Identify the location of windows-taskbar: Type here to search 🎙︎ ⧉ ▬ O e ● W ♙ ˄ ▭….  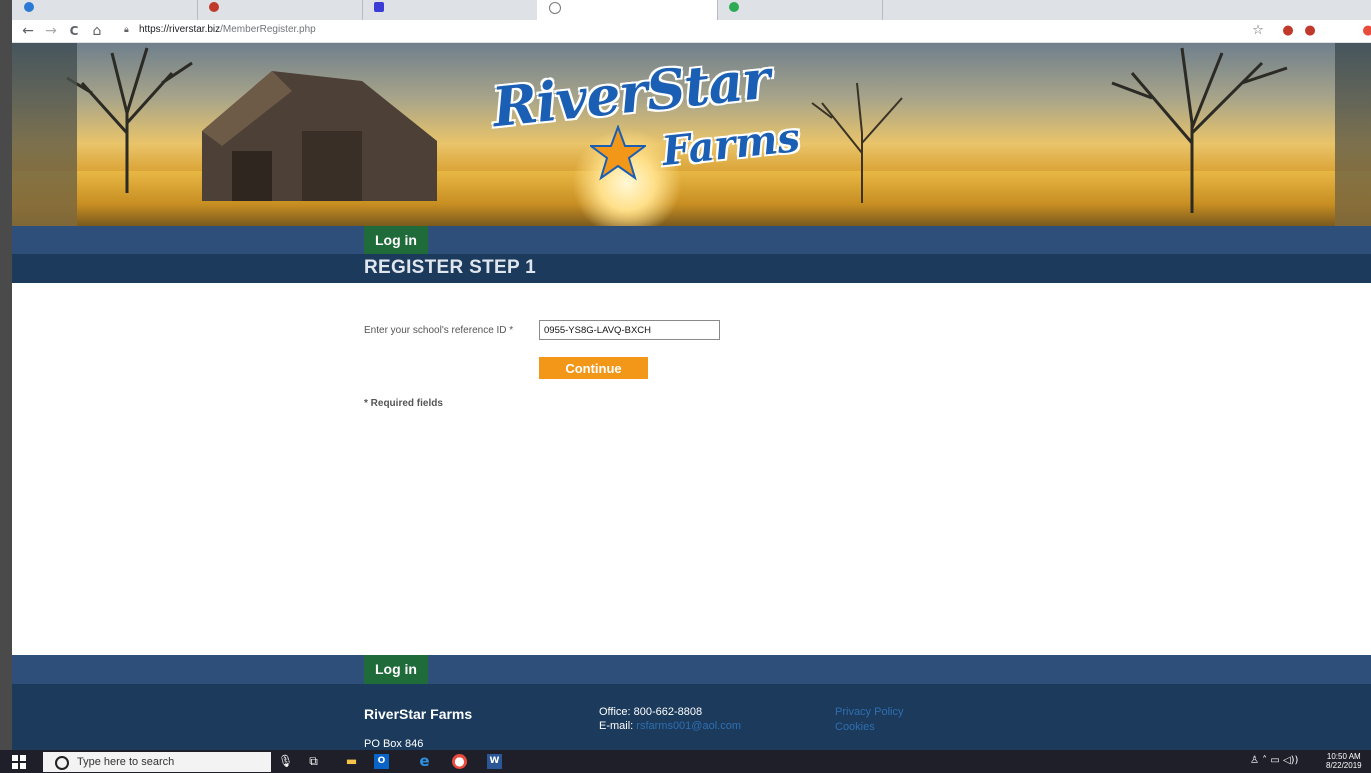
(685, 761).